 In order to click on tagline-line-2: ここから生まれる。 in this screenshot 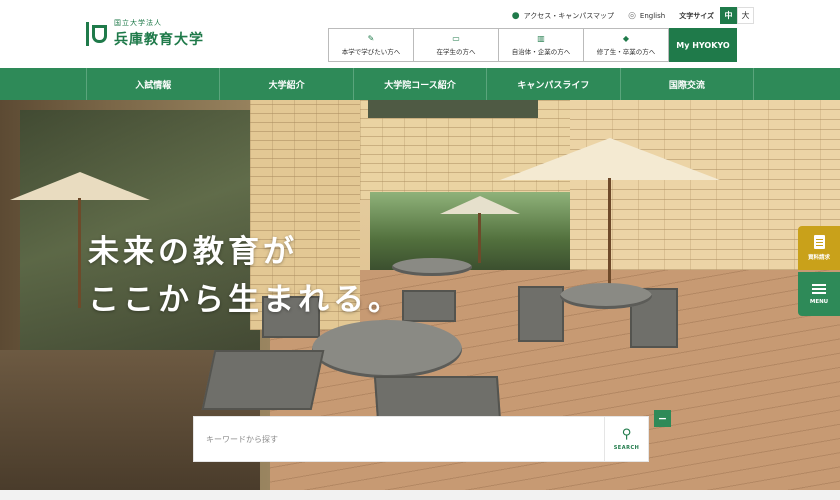, I will do `click(245, 300)`.